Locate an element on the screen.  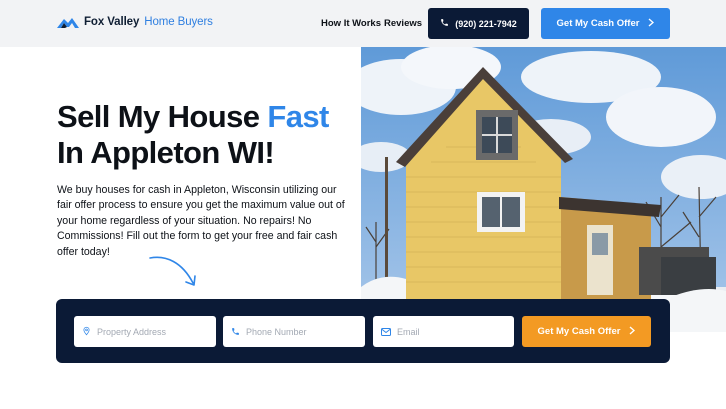
submit-cash-offer-button: Get My Cash Offer is located at coordinates (586, 331).